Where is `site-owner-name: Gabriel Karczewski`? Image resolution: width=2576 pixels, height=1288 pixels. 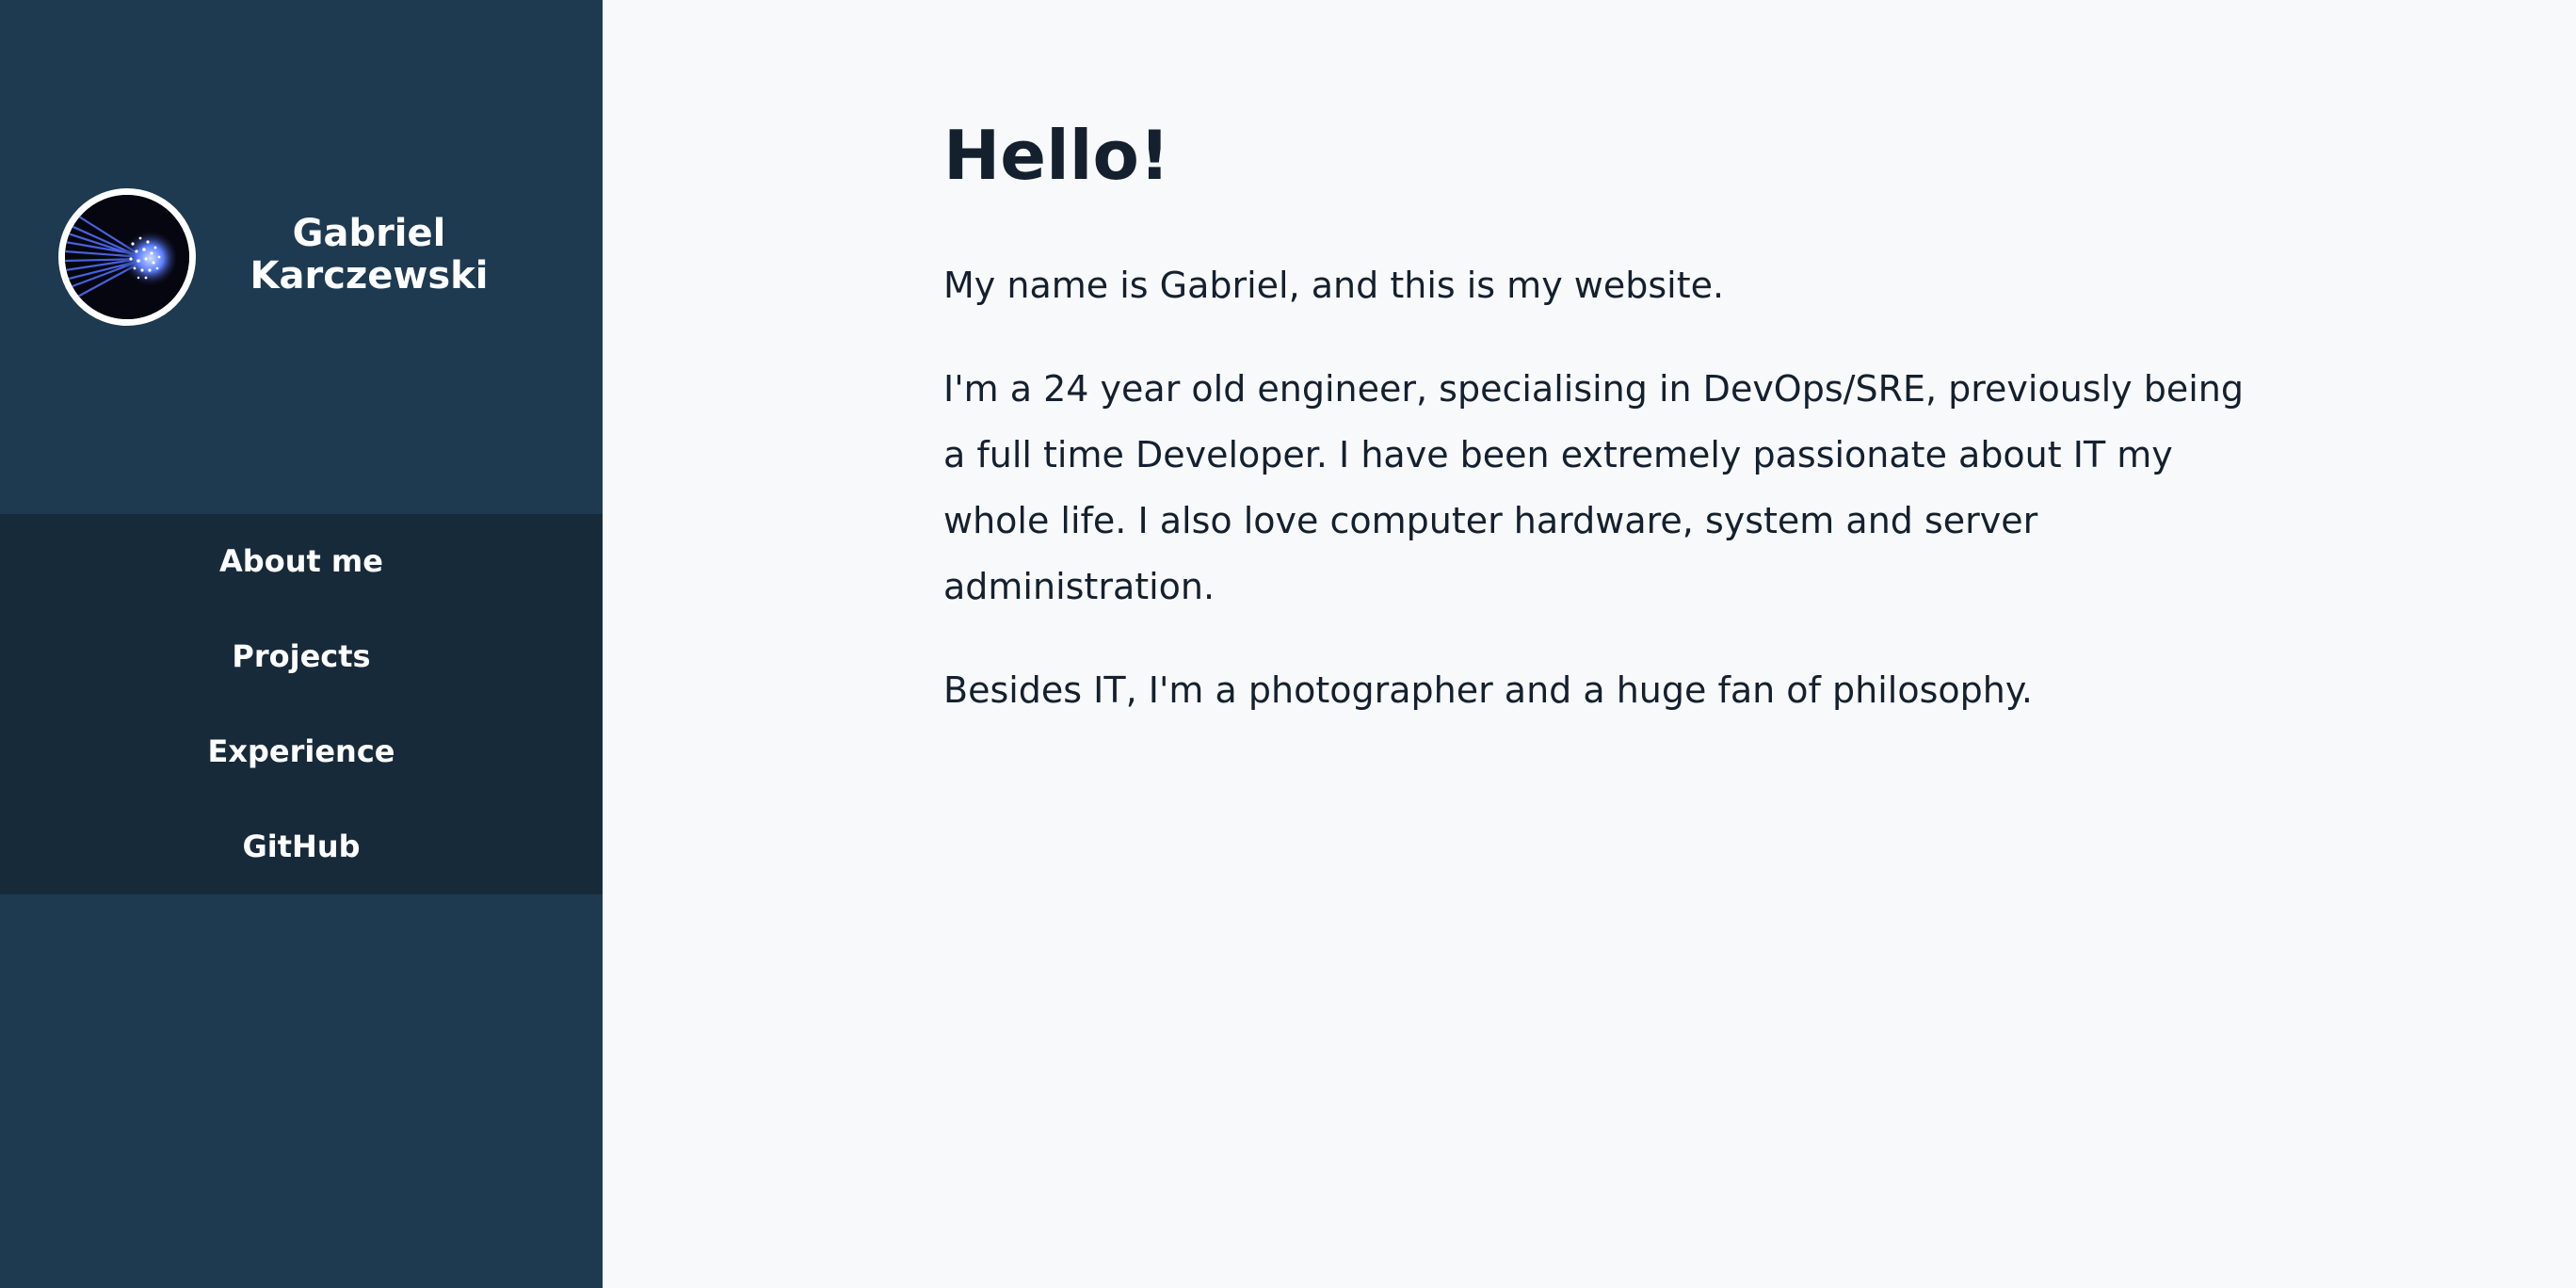 site-owner-name: Gabriel Karczewski is located at coordinates (369, 255).